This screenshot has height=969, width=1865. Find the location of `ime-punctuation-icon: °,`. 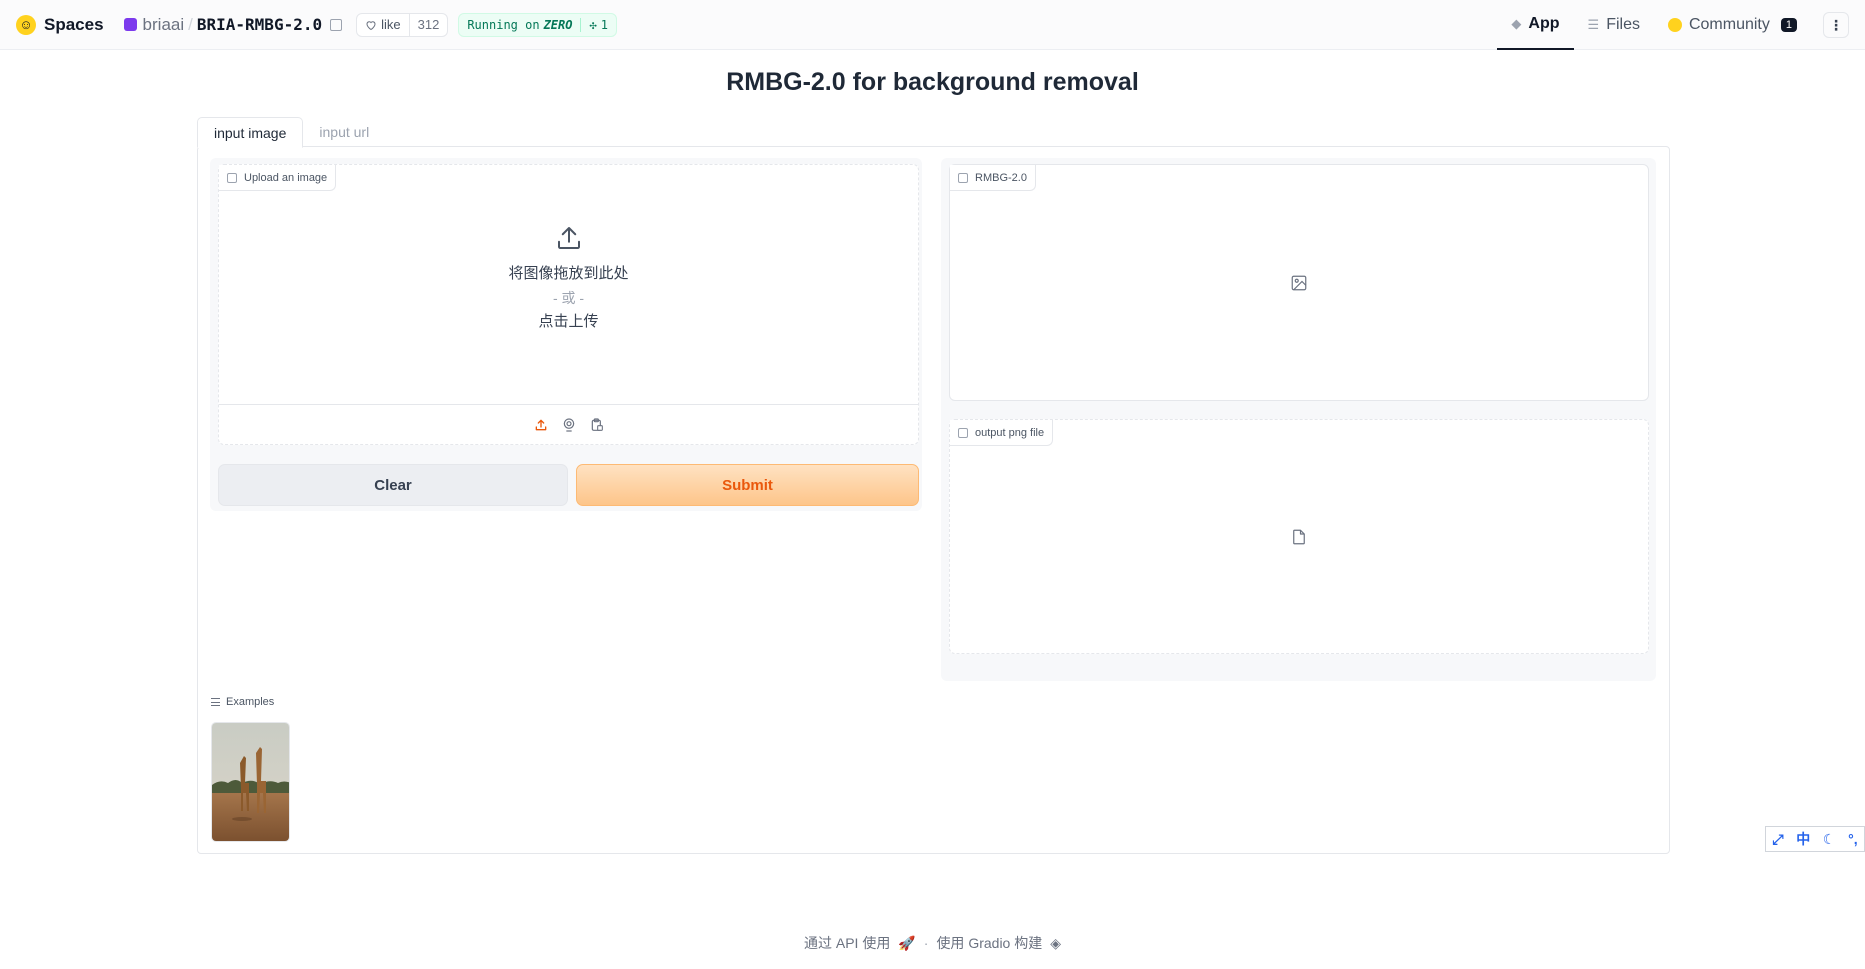

ime-punctuation-icon: °, is located at coordinates (1853, 839).